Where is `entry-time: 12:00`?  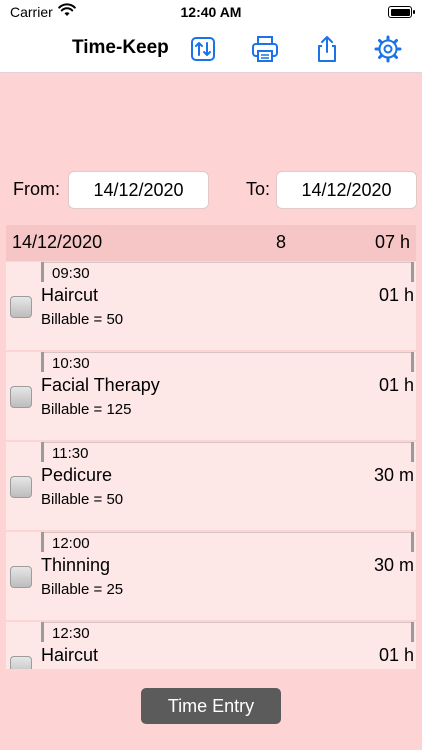
entry-time: 12:00 is located at coordinates (71, 543).